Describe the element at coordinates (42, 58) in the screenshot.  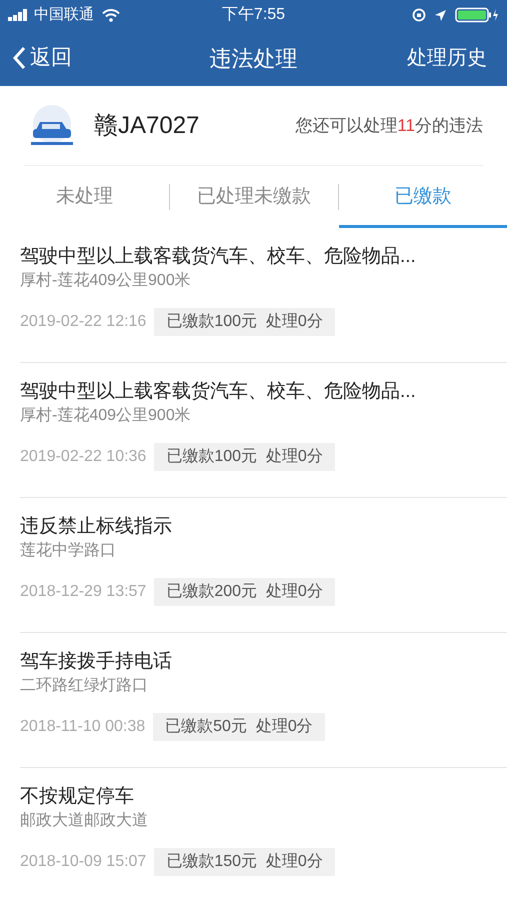
I see `back-button: 返回` at that location.